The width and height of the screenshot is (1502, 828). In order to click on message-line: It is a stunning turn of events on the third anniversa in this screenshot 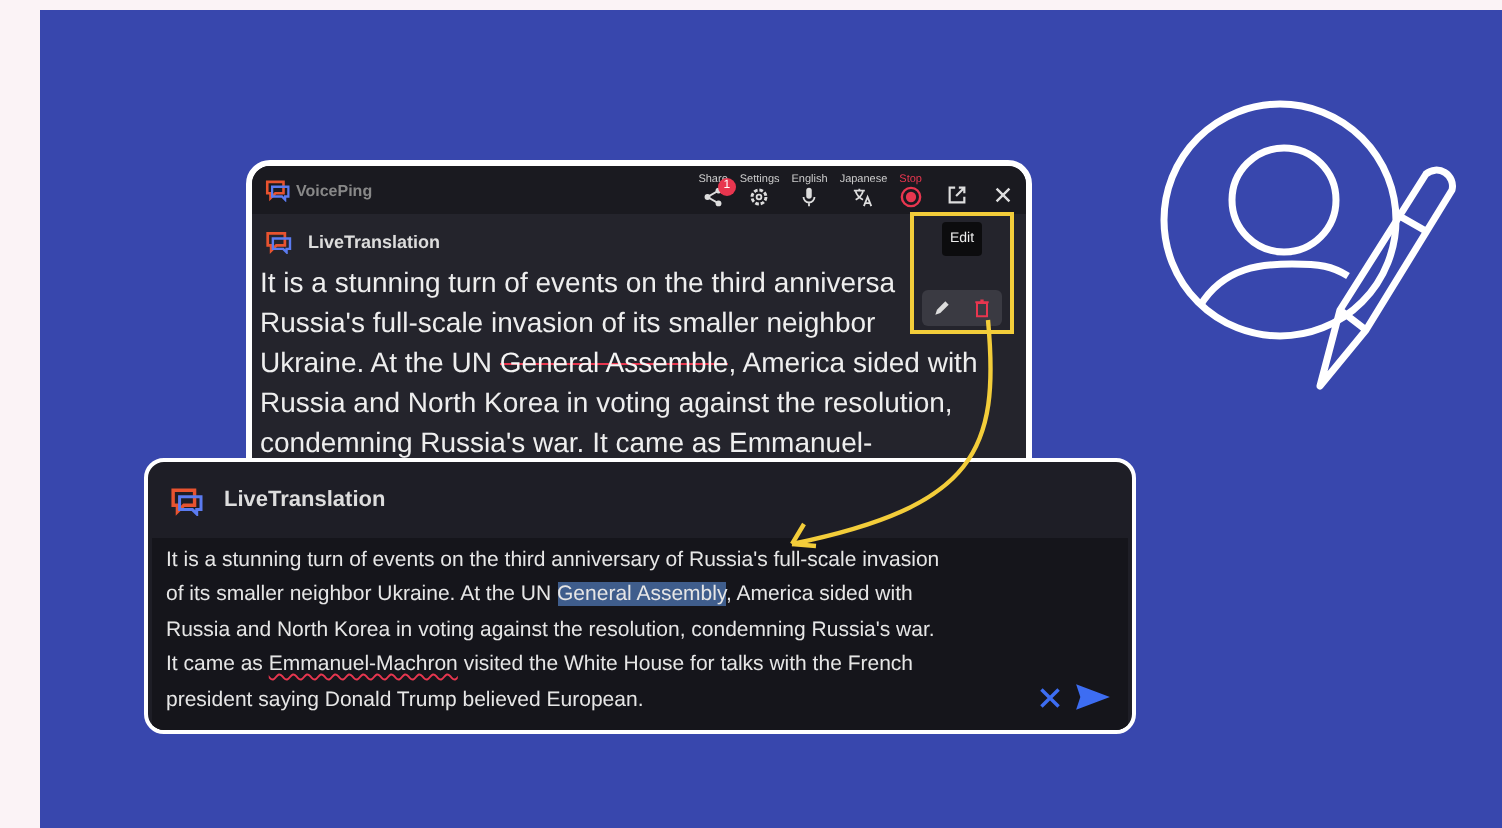, I will do `click(578, 283)`.